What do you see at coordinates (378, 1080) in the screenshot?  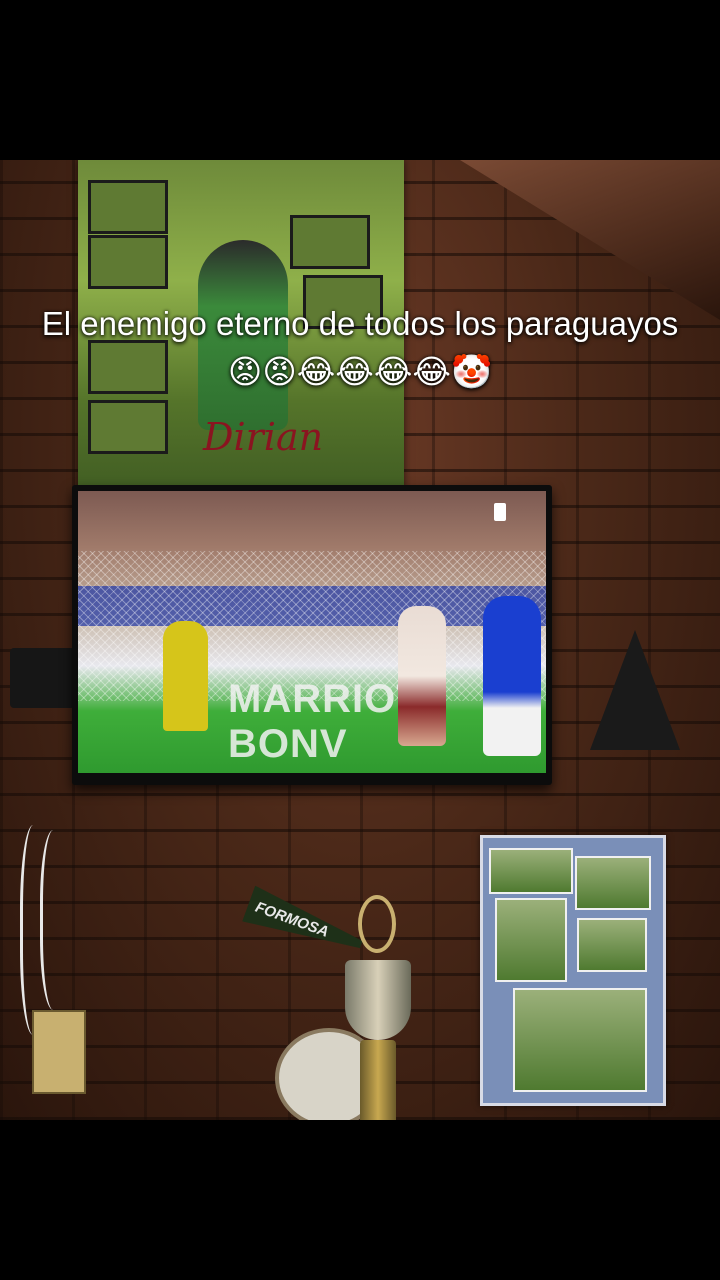 I see `trophy-stem` at bounding box center [378, 1080].